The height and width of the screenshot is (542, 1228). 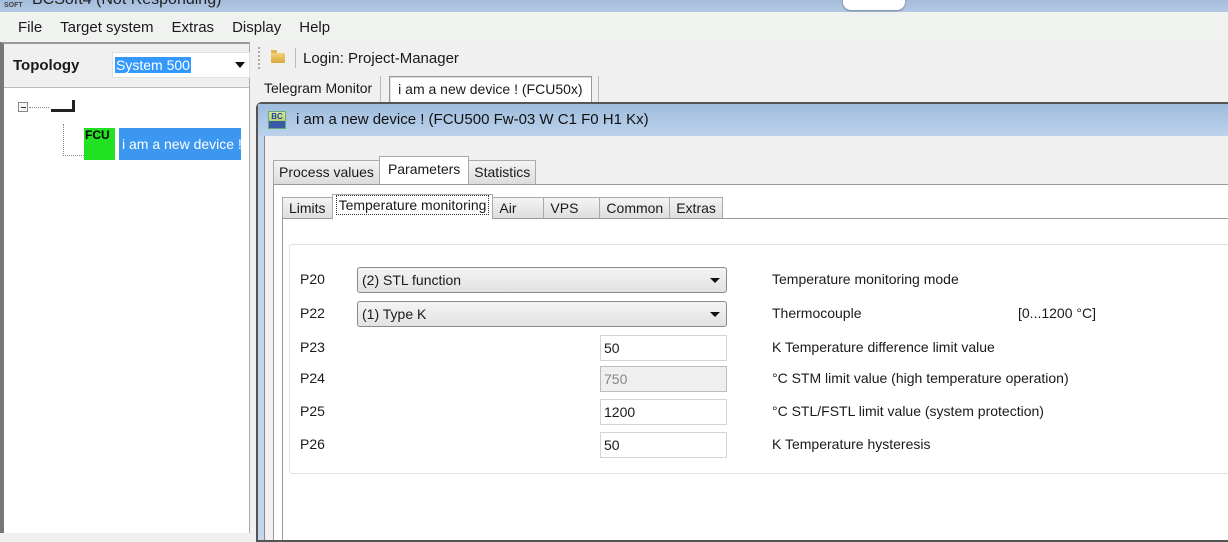 I want to click on login-status: Login: Project-Manager, so click(x=381, y=58).